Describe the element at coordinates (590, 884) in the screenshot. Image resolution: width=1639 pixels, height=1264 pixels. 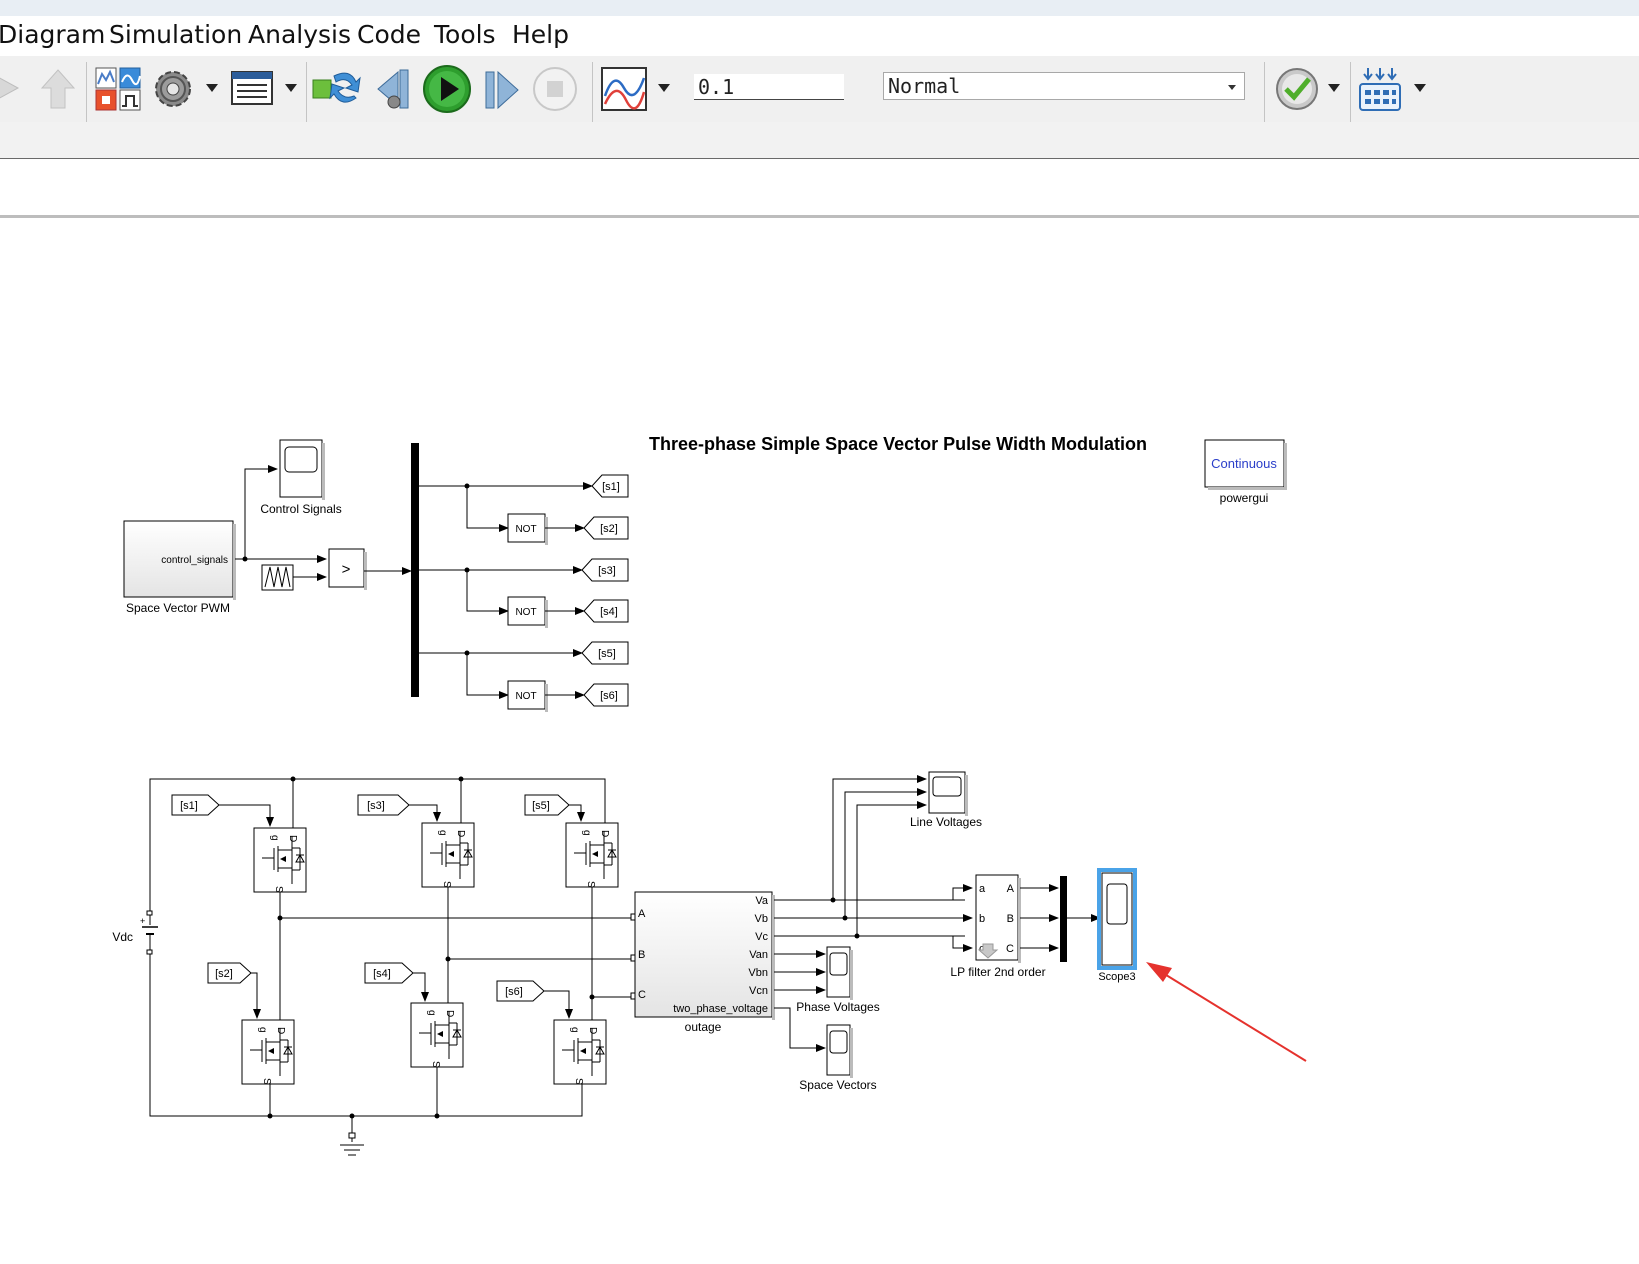
I see `pin-label-s5-source: S` at that location.